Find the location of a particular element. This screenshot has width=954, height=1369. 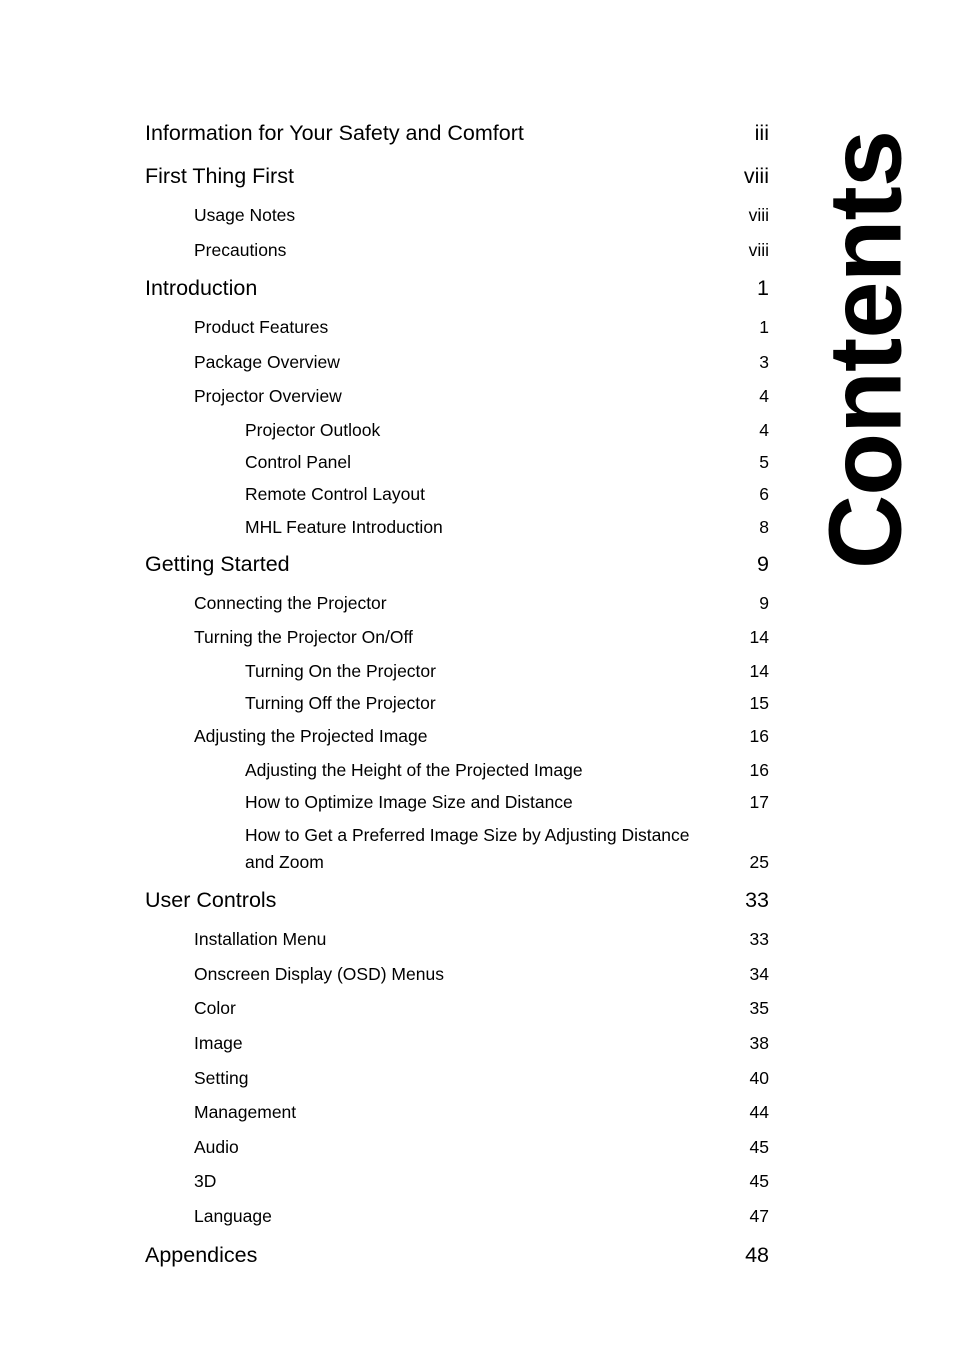

side-title-container: Contents is located at coordinates (865, 350).